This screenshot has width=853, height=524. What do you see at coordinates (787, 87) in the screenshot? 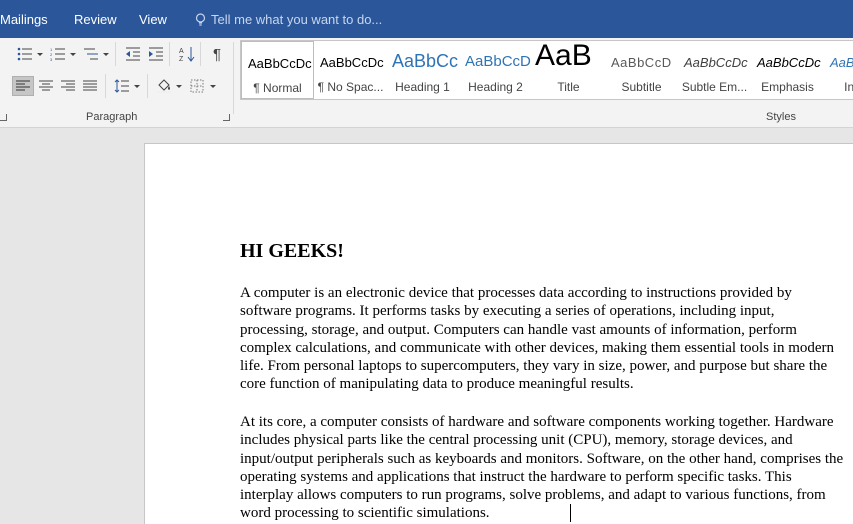
I see `style-name: Emphasis` at bounding box center [787, 87].